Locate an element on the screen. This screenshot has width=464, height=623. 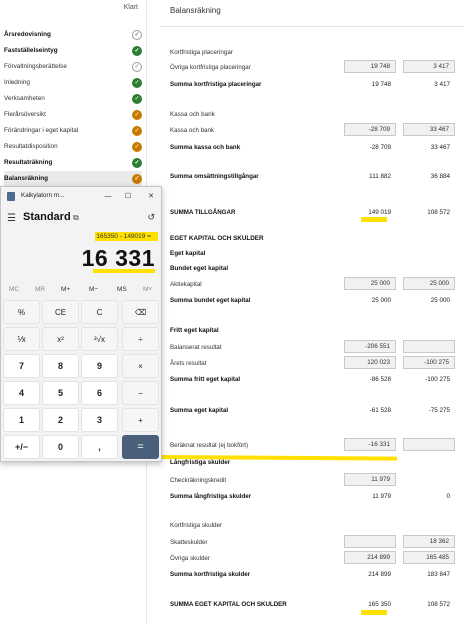
keep-on-top-icon: ⧉ is located at coordinates (76, 218).